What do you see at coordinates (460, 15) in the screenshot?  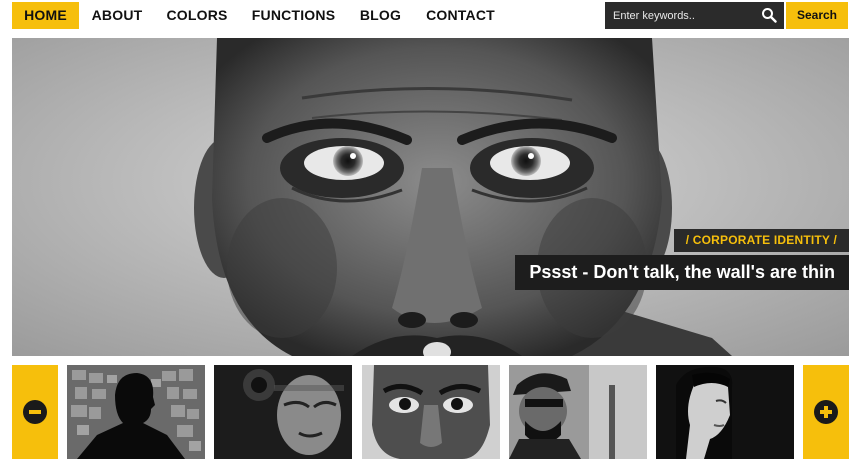 I see `nav-item-contact: CONTACT` at bounding box center [460, 15].